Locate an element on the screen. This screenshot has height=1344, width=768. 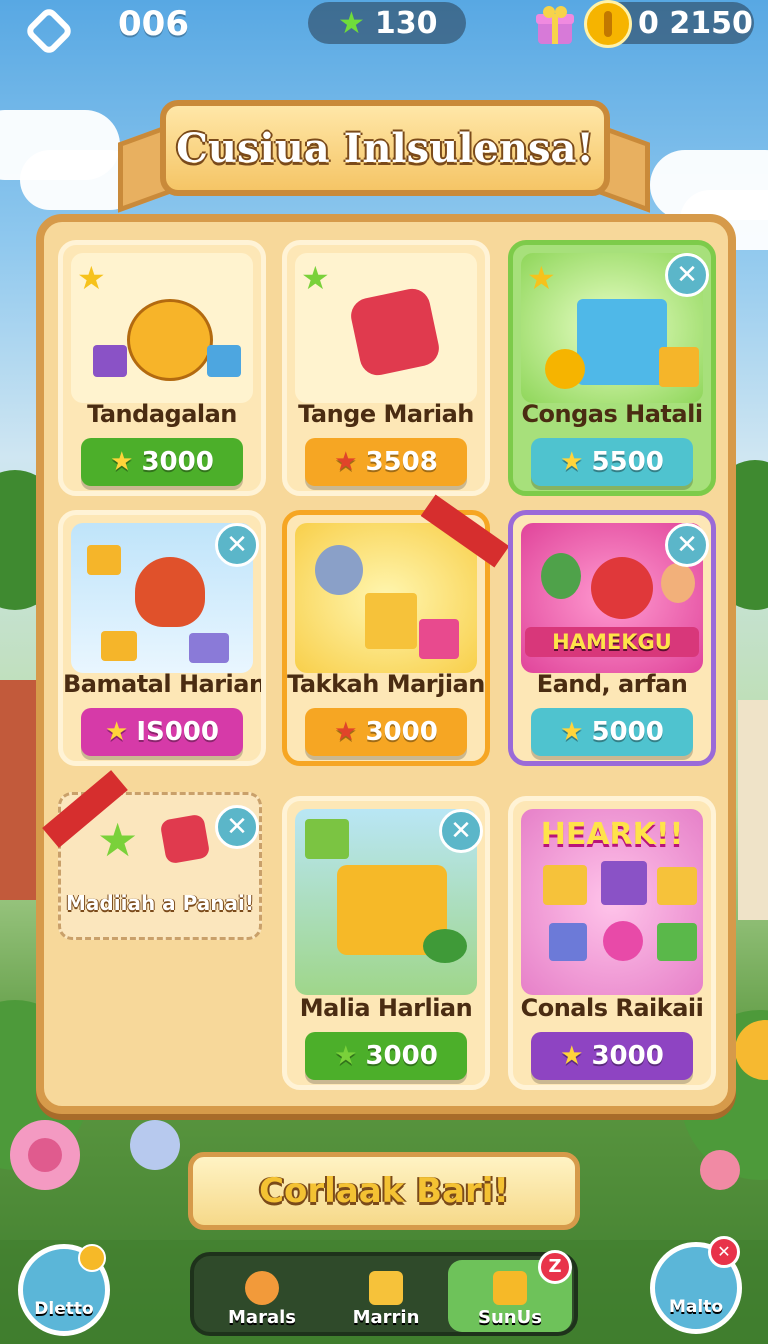
card-title: Tandagalan is located at coordinates (162, 414).